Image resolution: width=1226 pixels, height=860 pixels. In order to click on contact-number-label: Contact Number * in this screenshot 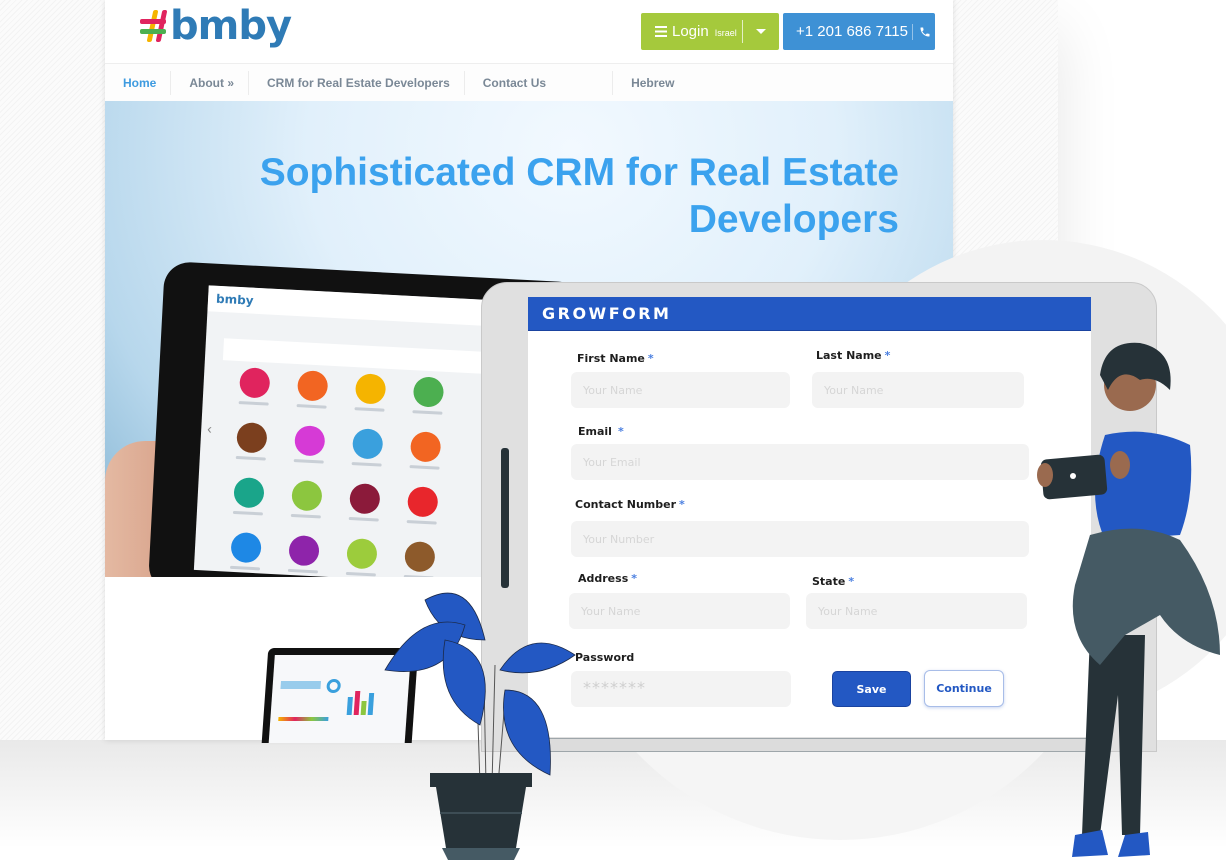, I will do `click(630, 504)`.